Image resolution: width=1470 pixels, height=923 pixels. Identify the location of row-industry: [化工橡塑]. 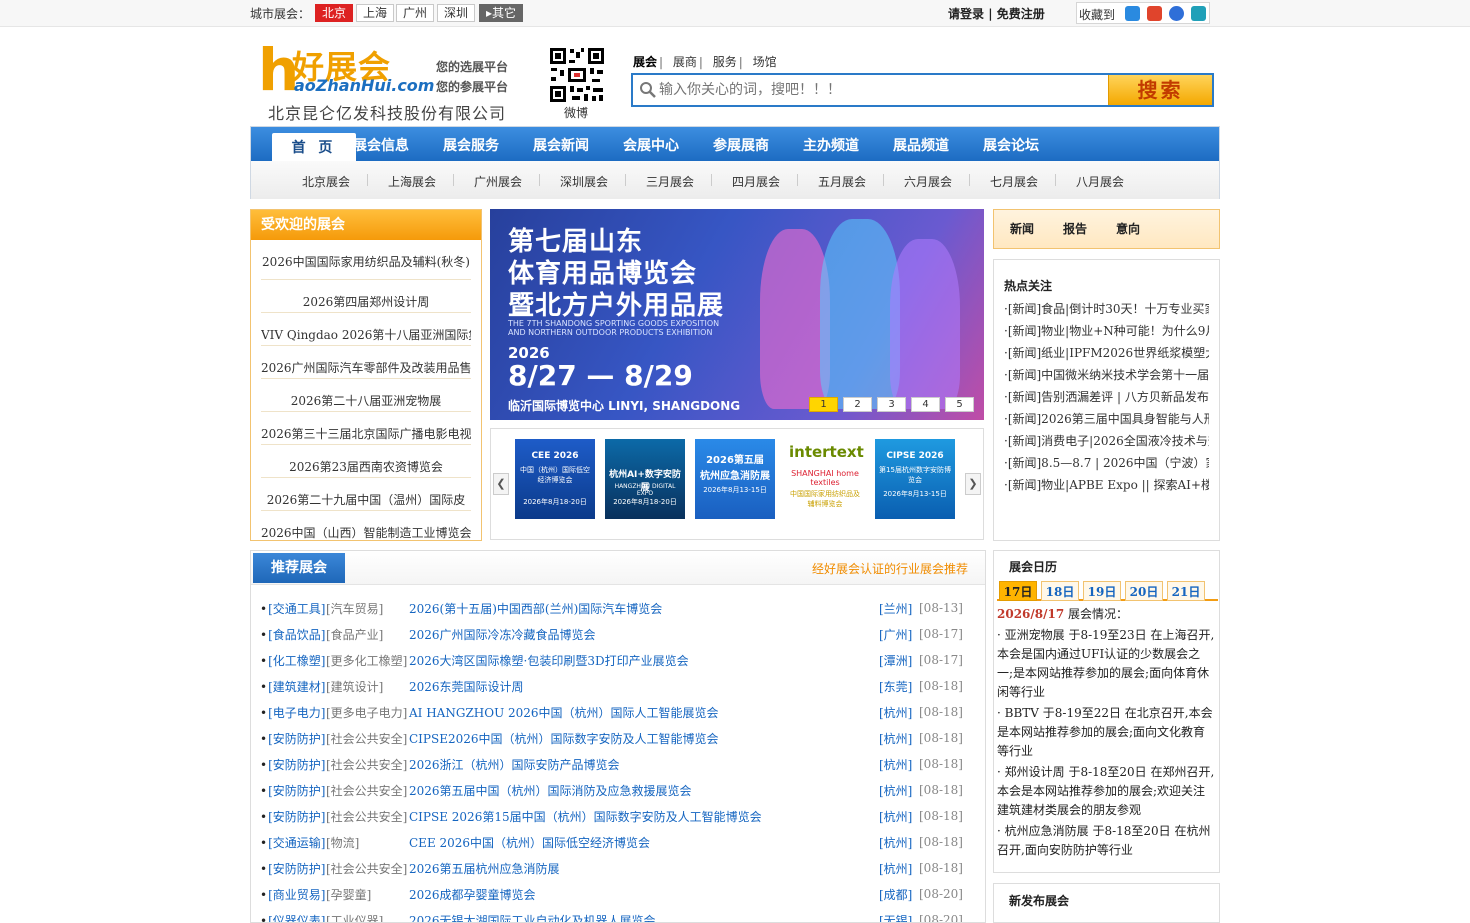
(293, 660).